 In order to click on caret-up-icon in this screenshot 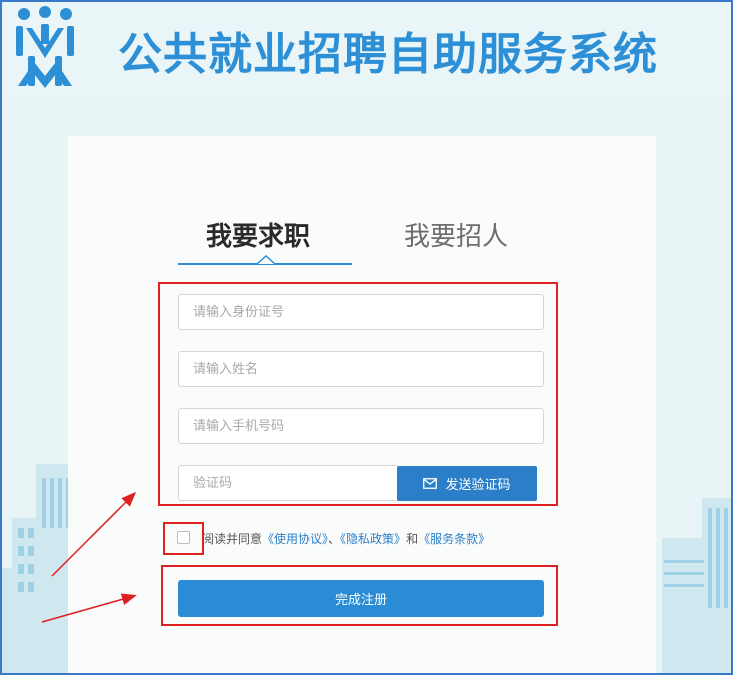, I will do `click(266, 259)`.